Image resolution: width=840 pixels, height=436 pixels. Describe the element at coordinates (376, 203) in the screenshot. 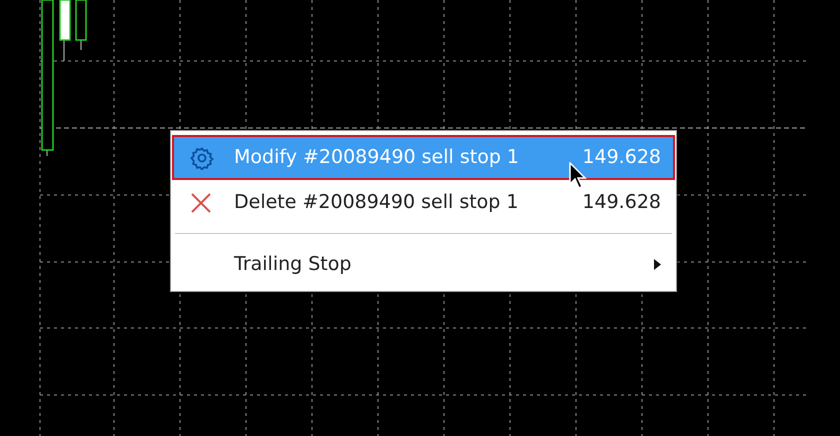

I see `menu-item-label: Delete #20089490 sell stop 1` at that location.